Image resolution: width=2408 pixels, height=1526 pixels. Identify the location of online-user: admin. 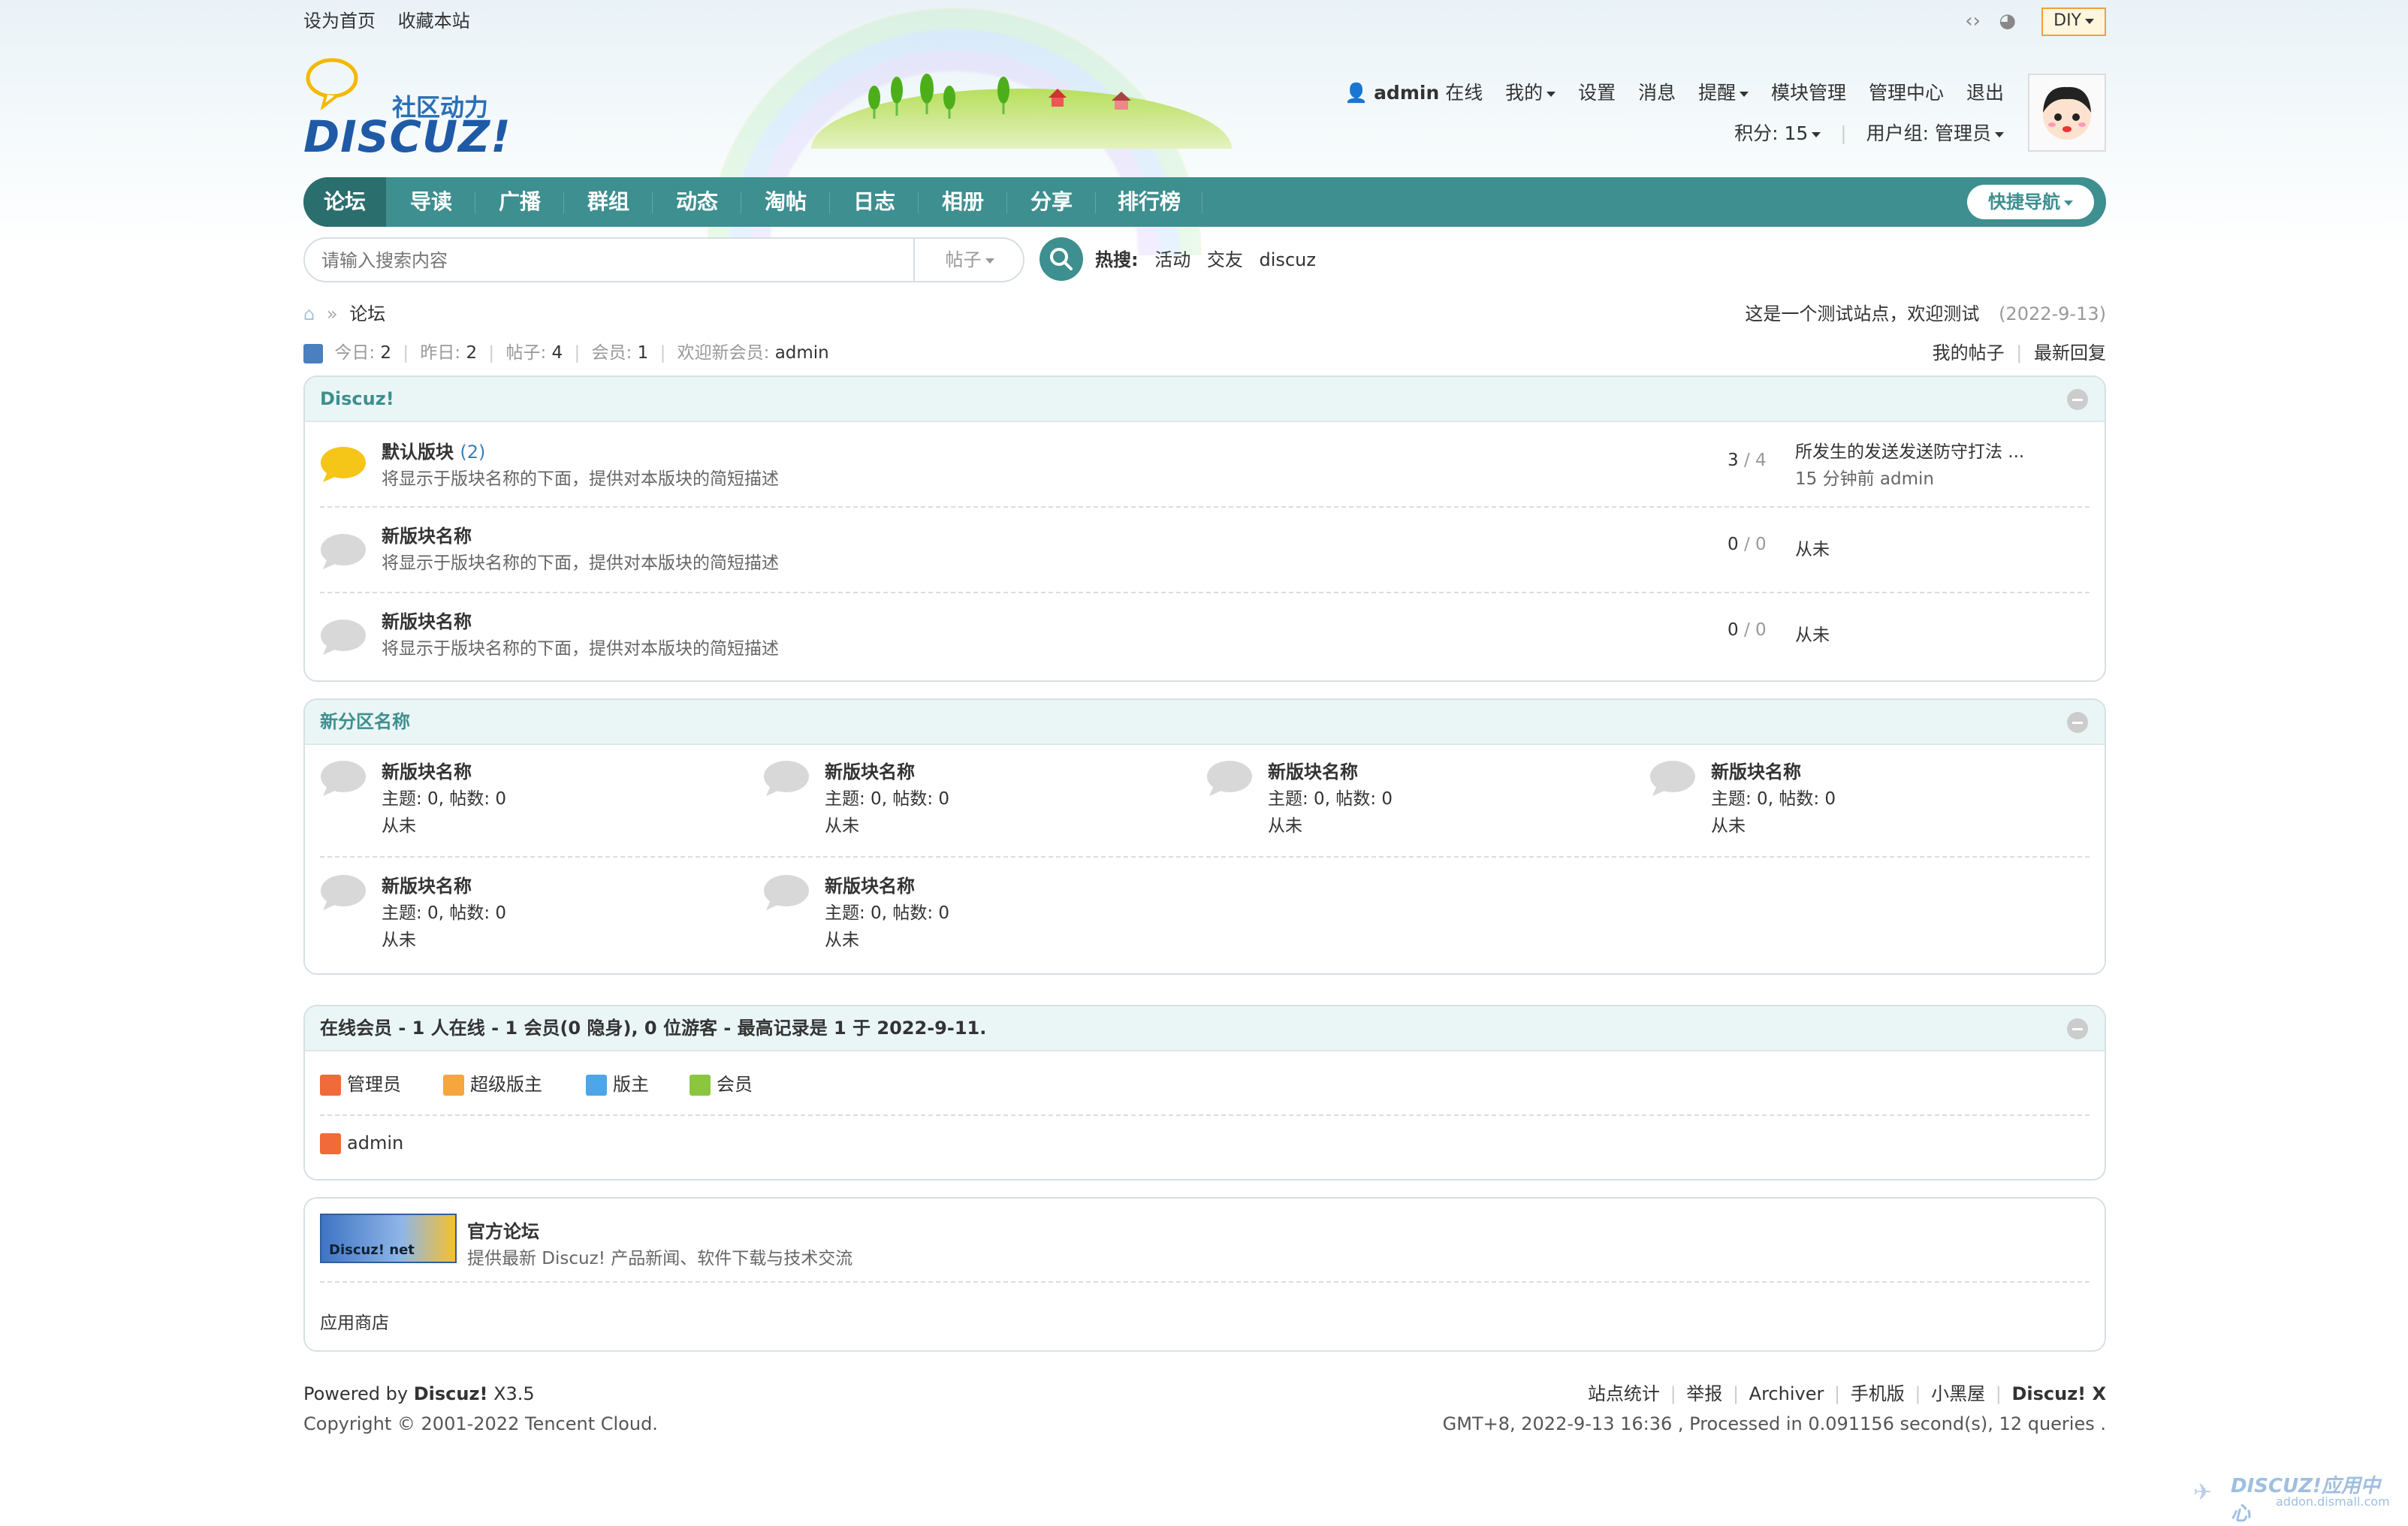
(361, 1143).